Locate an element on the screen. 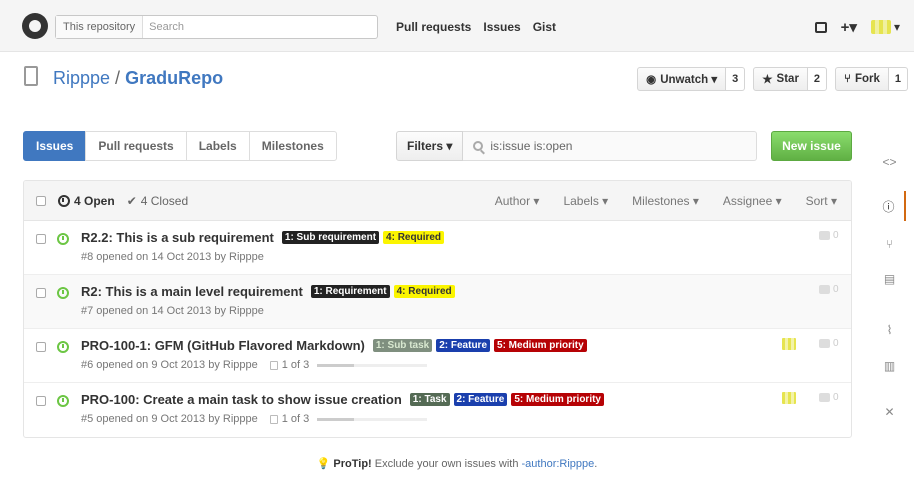 This screenshot has width=914, height=480. issue-meta: #6 opened on 9 Oct 2013 by Ripppe is located at coordinates (169, 365).